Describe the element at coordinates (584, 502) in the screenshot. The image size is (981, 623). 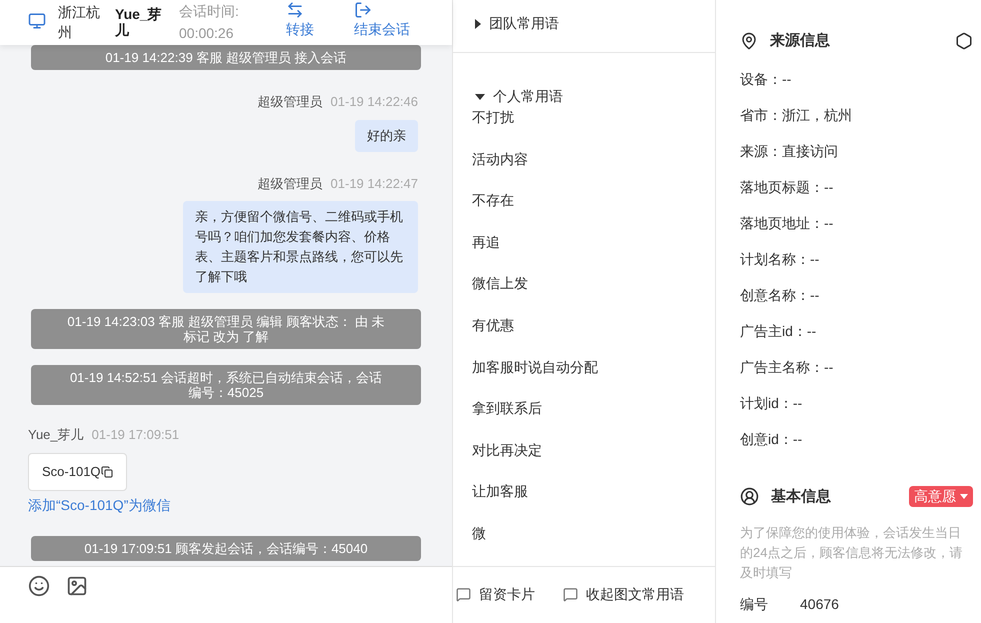
I see `phrase-item: 让加客服` at that location.